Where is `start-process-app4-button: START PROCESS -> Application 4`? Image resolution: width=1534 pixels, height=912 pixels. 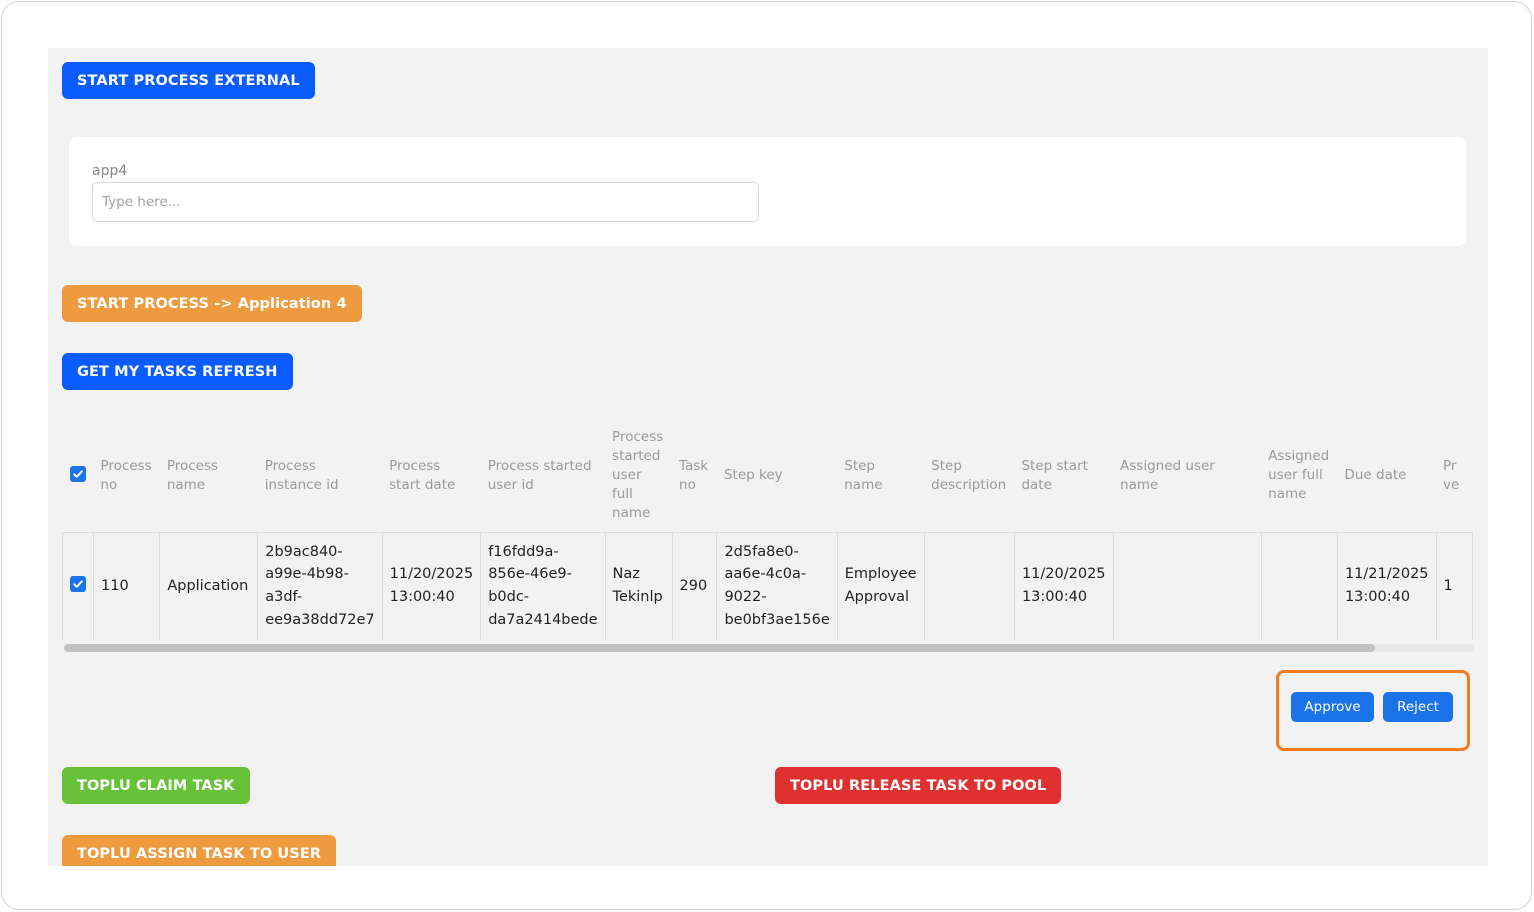
start-process-app4-button: START PROCESS -> Application 4 is located at coordinates (212, 303).